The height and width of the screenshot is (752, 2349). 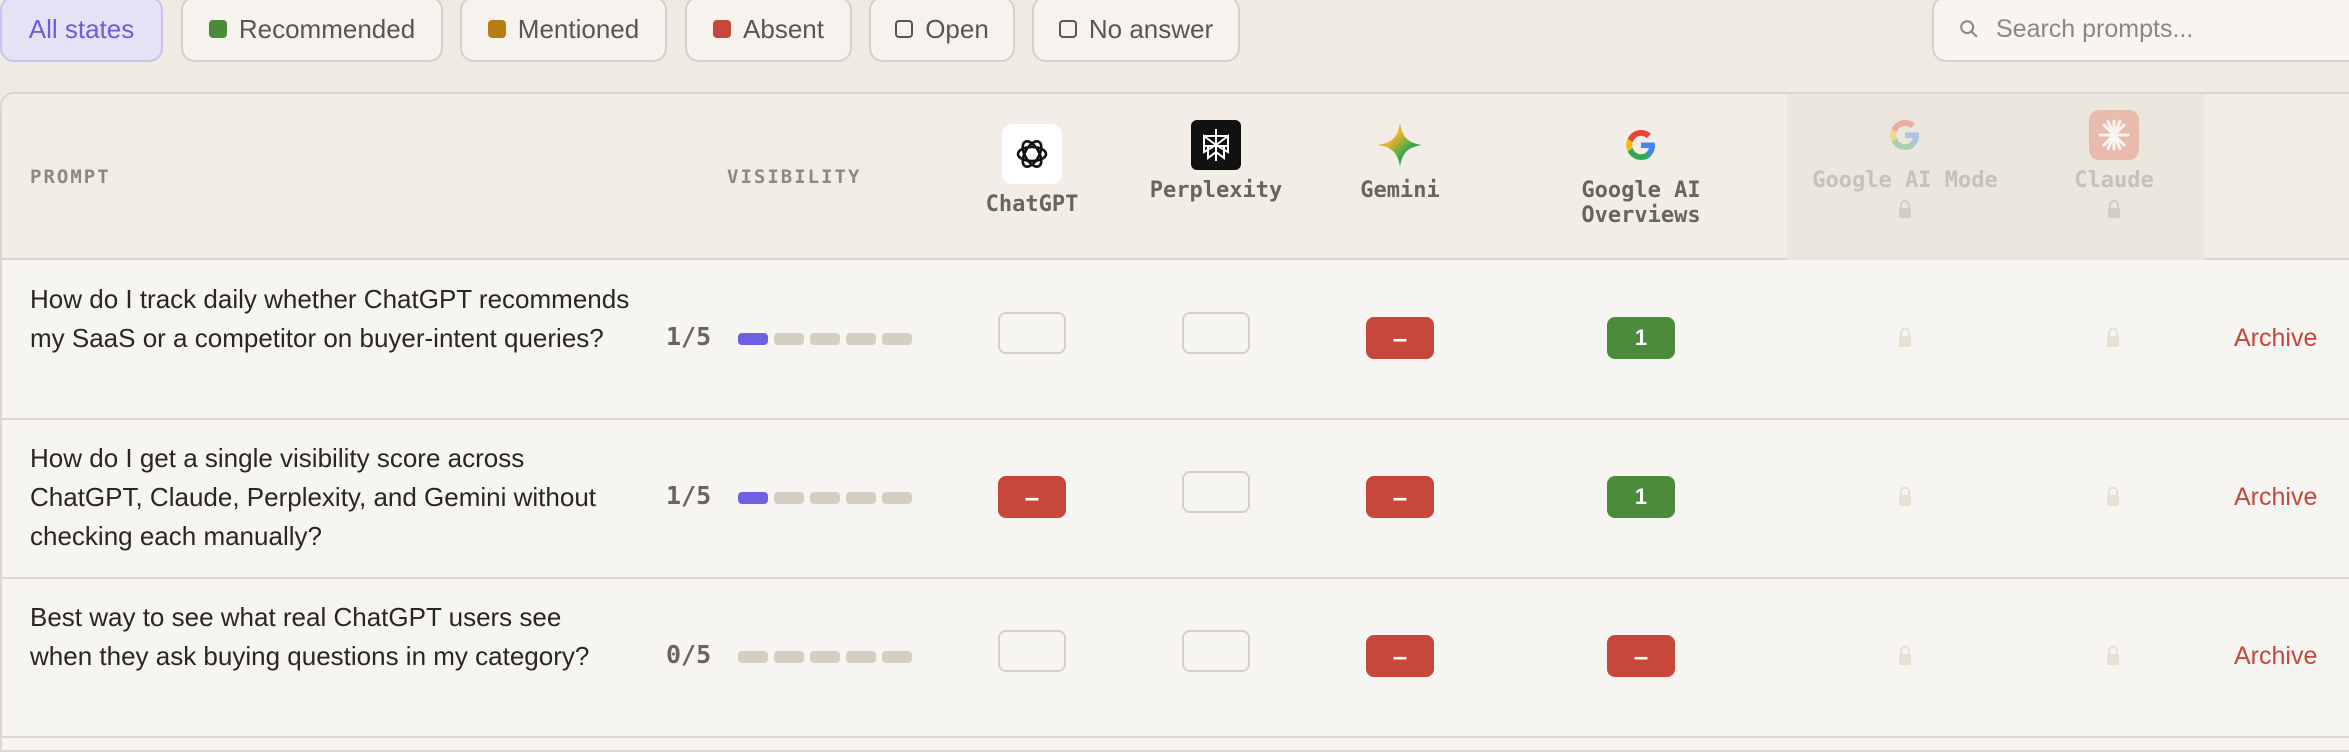 I want to click on search-box, so click(x=2140, y=31).